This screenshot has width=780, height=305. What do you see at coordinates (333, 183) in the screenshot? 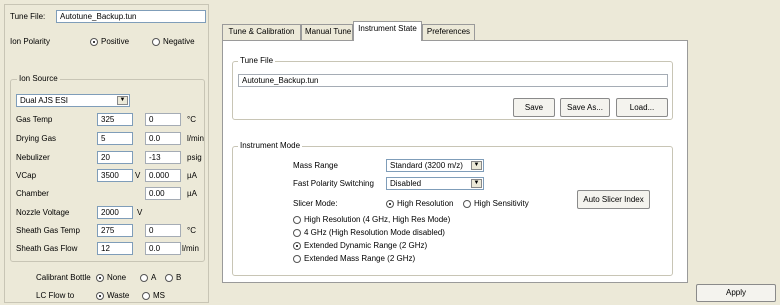
I see `fast-polarity-label: Fast Polarity Switching` at bounding box center [333, 183].